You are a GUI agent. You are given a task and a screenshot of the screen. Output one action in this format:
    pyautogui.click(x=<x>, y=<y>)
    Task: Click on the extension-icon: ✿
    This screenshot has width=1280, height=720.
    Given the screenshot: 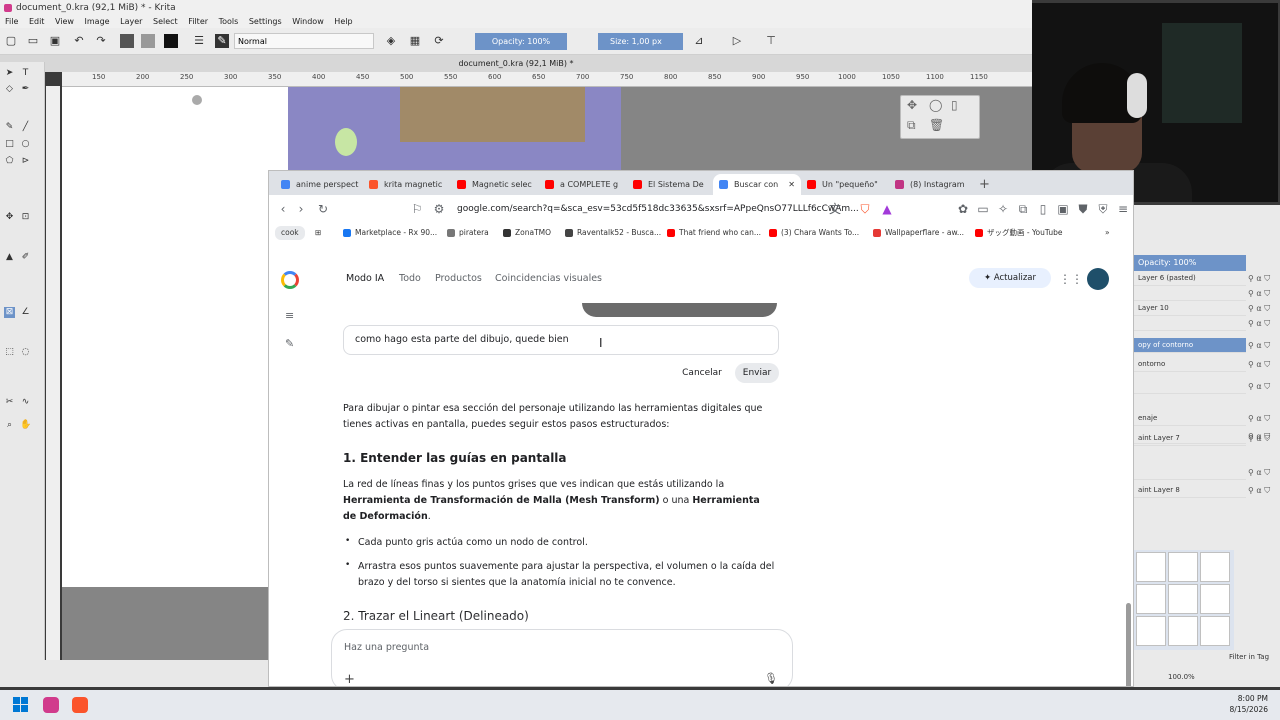 What is the action you would take?
    pyautogui.click(x=963, y=209)
    